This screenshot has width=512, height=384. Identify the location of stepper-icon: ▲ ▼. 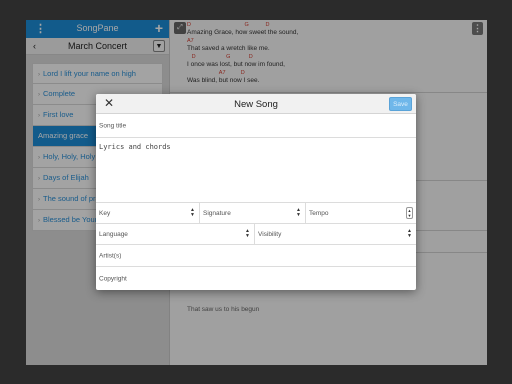
(409, 213).